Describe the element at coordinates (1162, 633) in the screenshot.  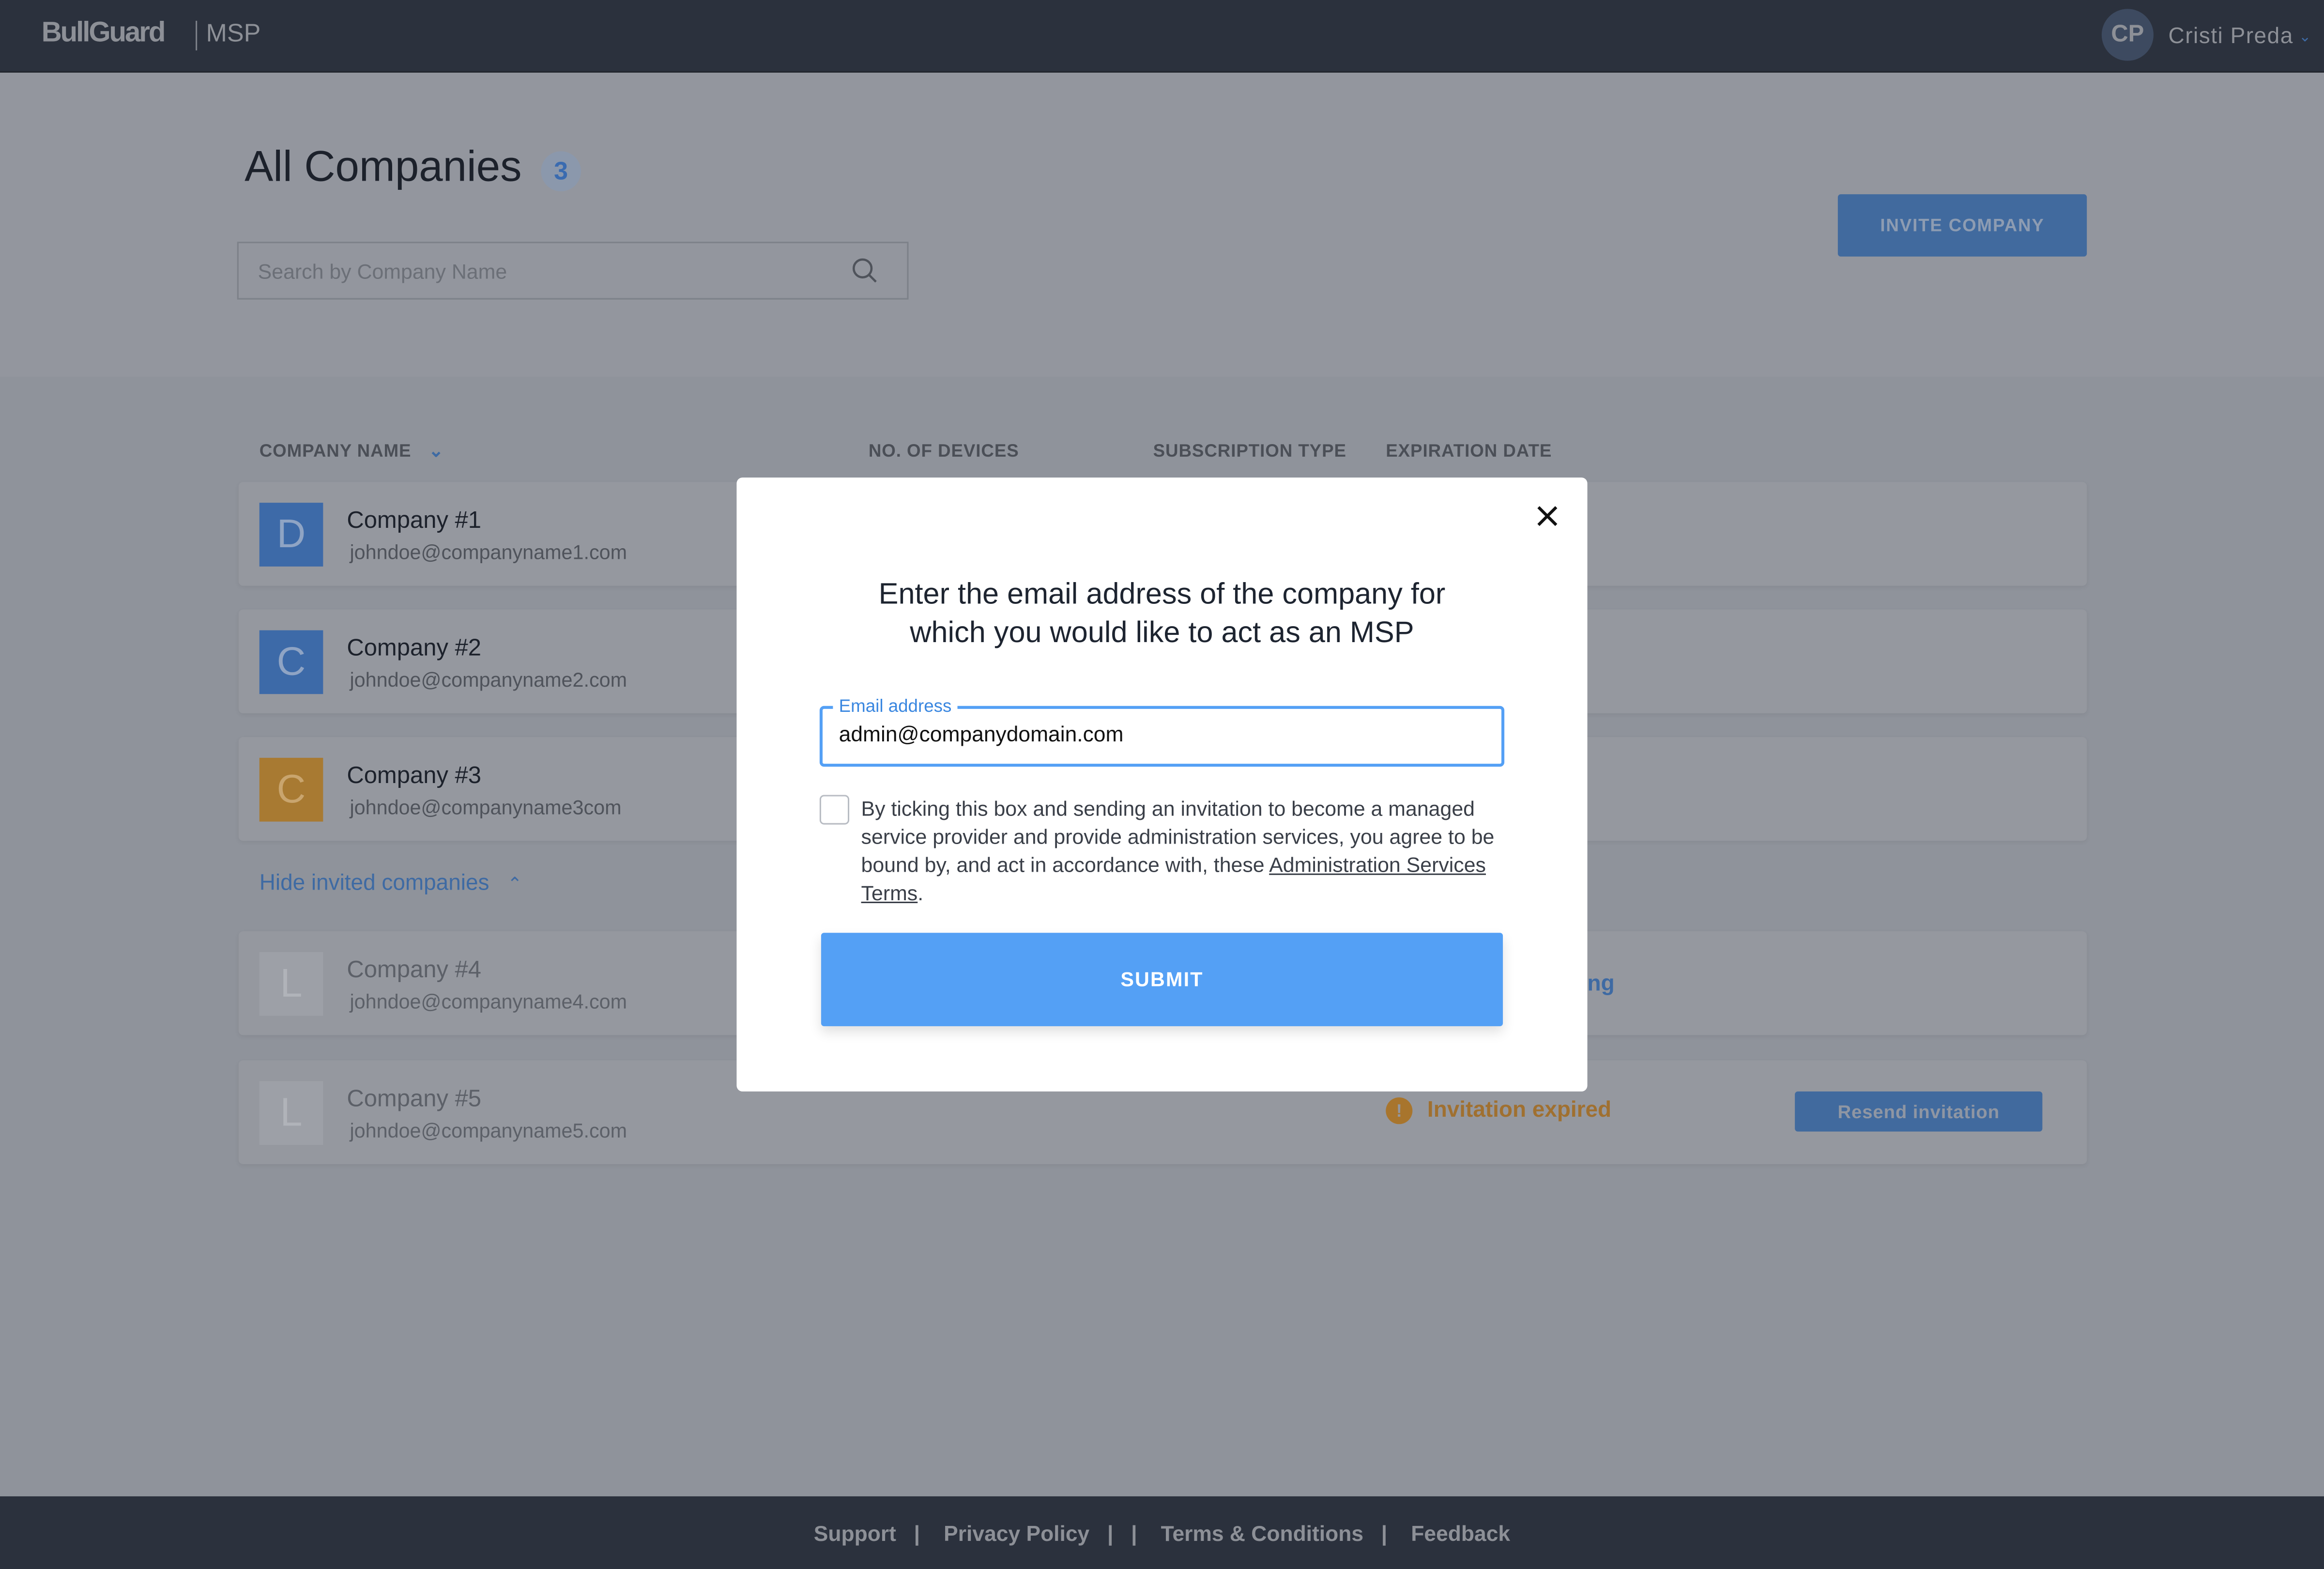
I see `modal-title-line: which you would like to act as an MSP` at that location.